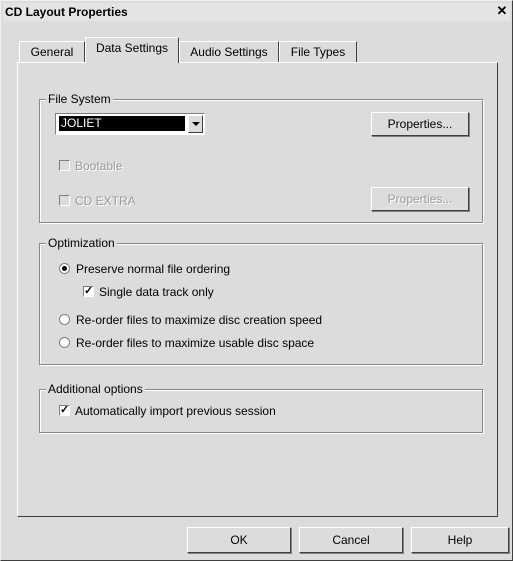  I want to click on tab-file-types: File Types, so click(318, 52).